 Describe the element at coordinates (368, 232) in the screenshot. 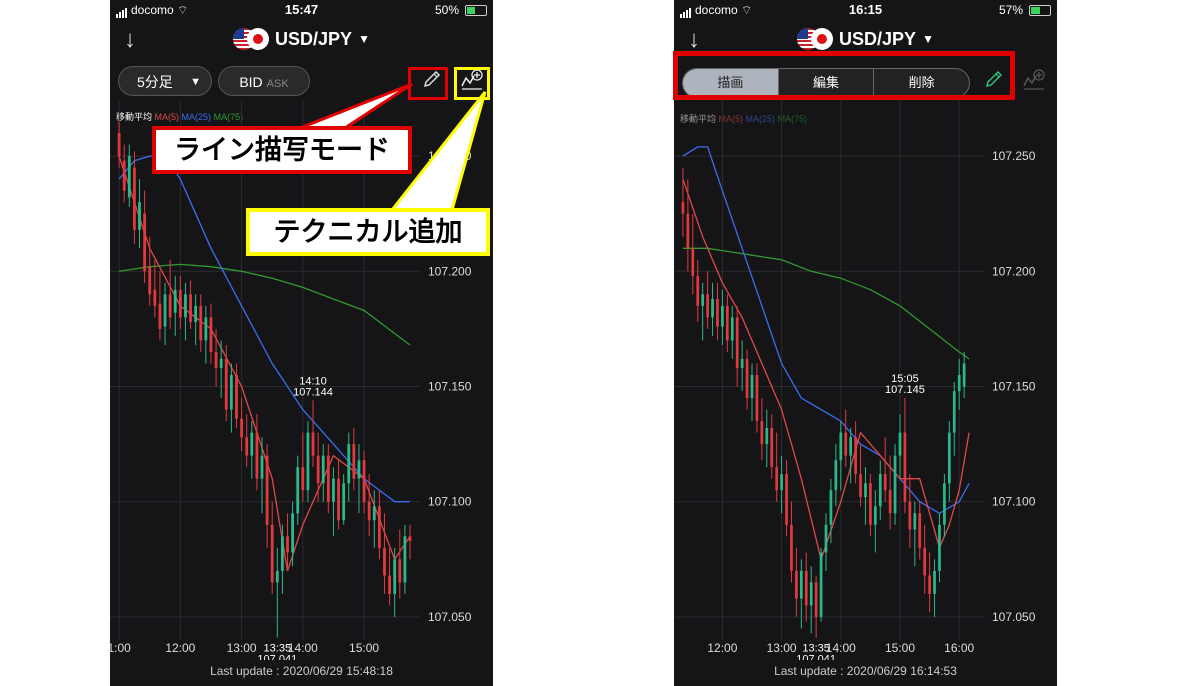

I see `add-technical-callout: テクニカル追加` at that location.